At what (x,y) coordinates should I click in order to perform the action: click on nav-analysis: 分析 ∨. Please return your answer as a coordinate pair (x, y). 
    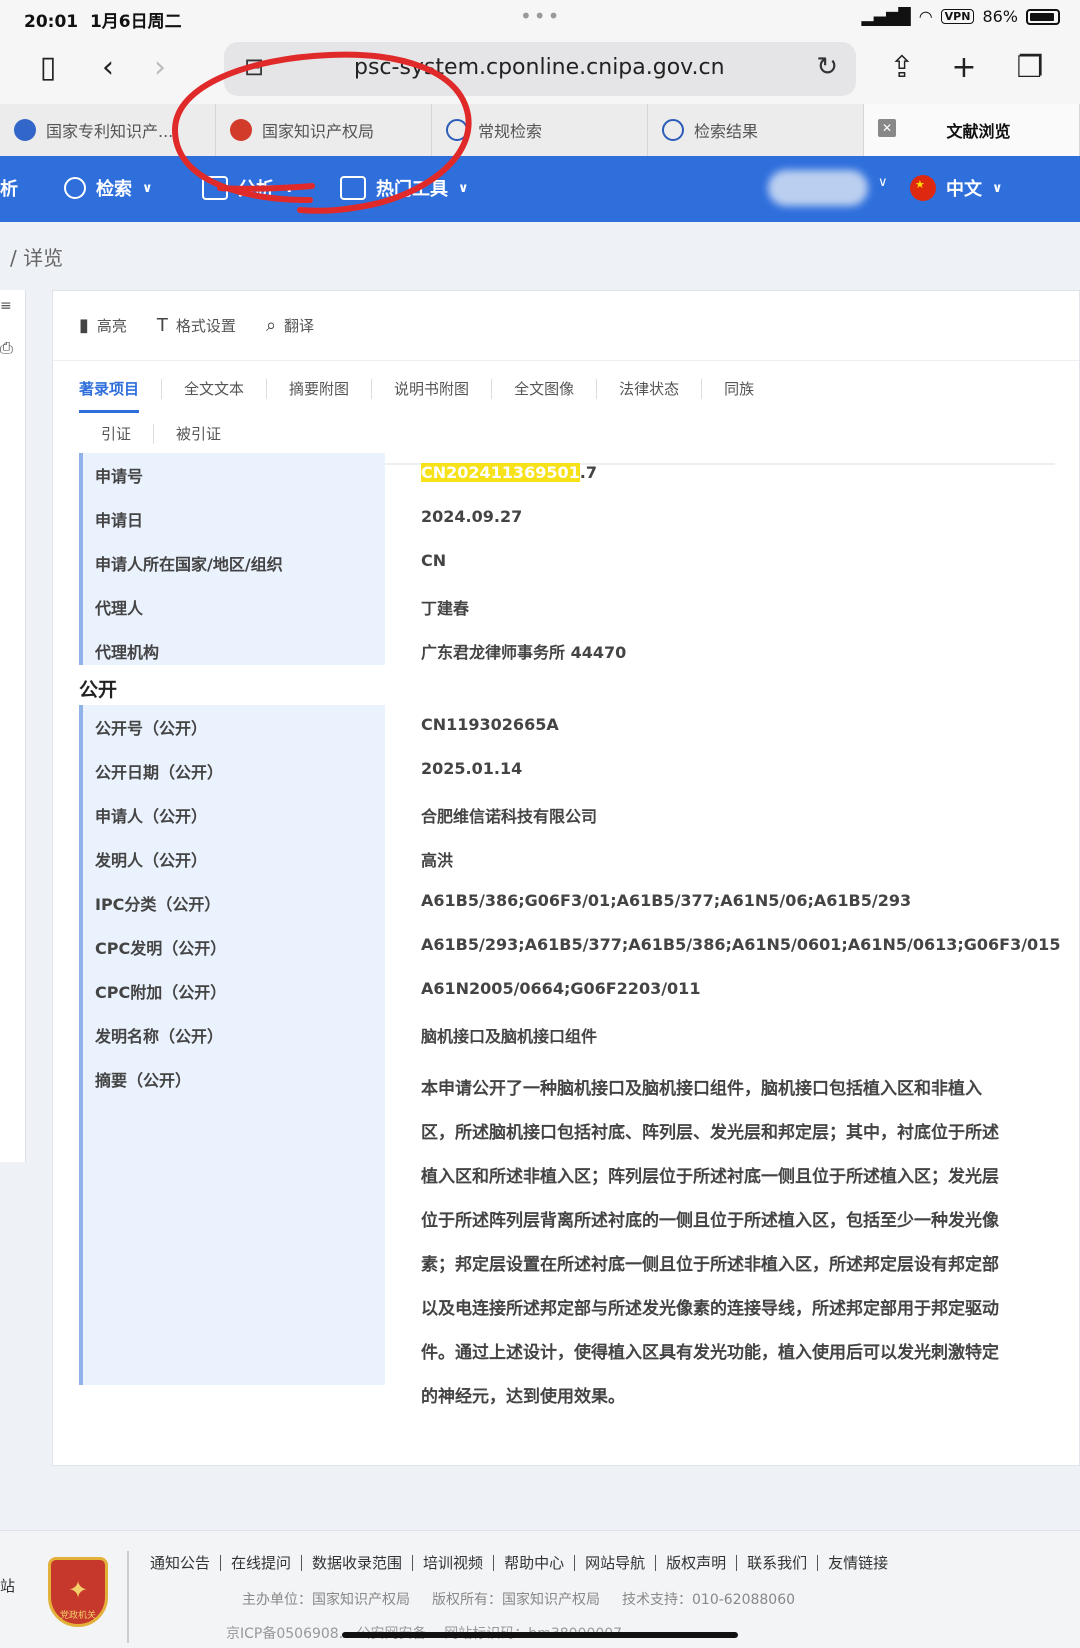
    Looking at the image, I should click on (248, 188).